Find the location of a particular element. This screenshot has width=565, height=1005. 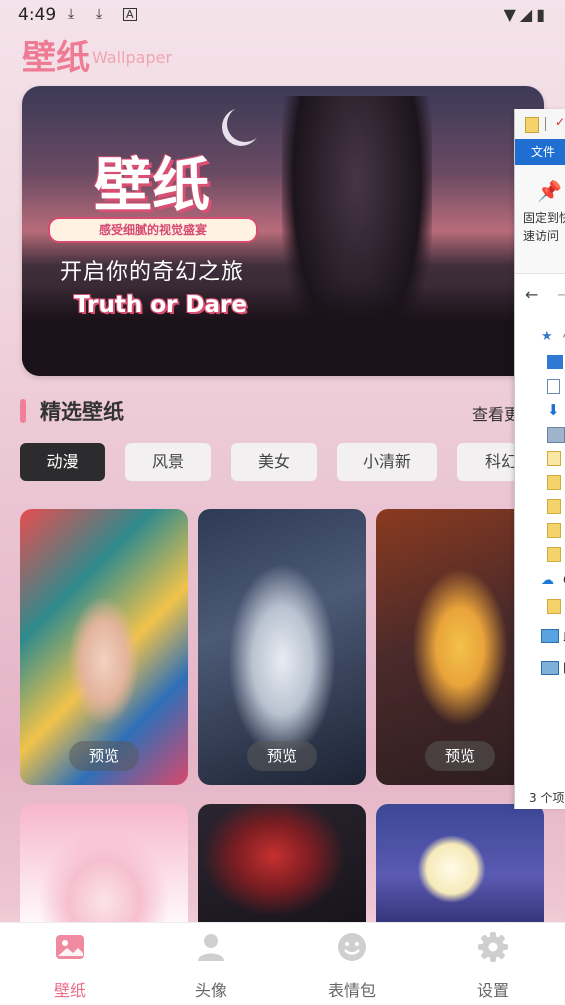

a-icon: A is located at coordinates (130, 14).